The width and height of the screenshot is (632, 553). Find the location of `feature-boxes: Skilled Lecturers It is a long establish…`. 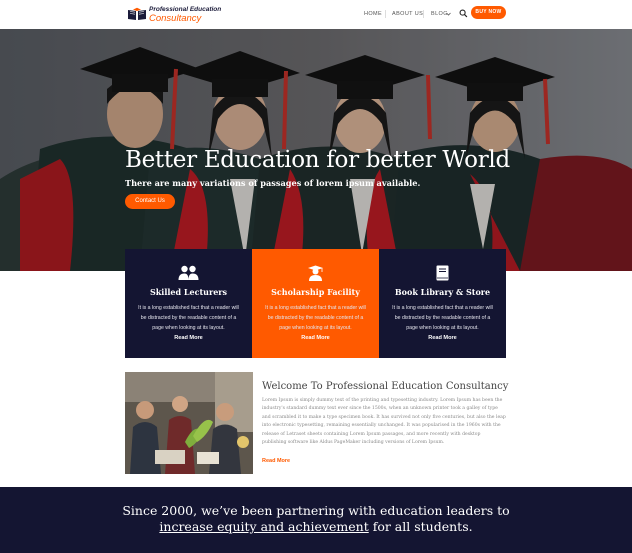

feature-boxes: Skilled Lecturers It is a long establish… is located at coordinates (315, 303).